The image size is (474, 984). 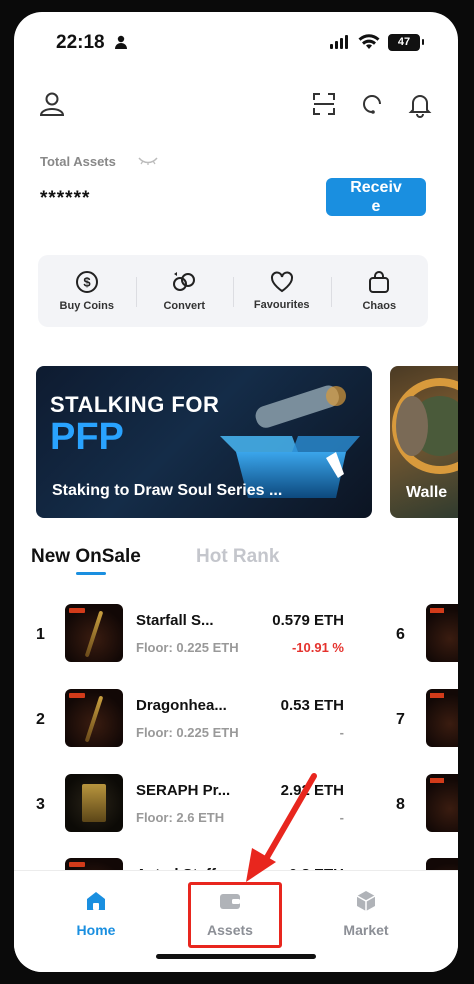 What do you see at coordinates (235, 915) in the screenshot?
I see `annotation-highlight-box` at bounding box center [235, 915].